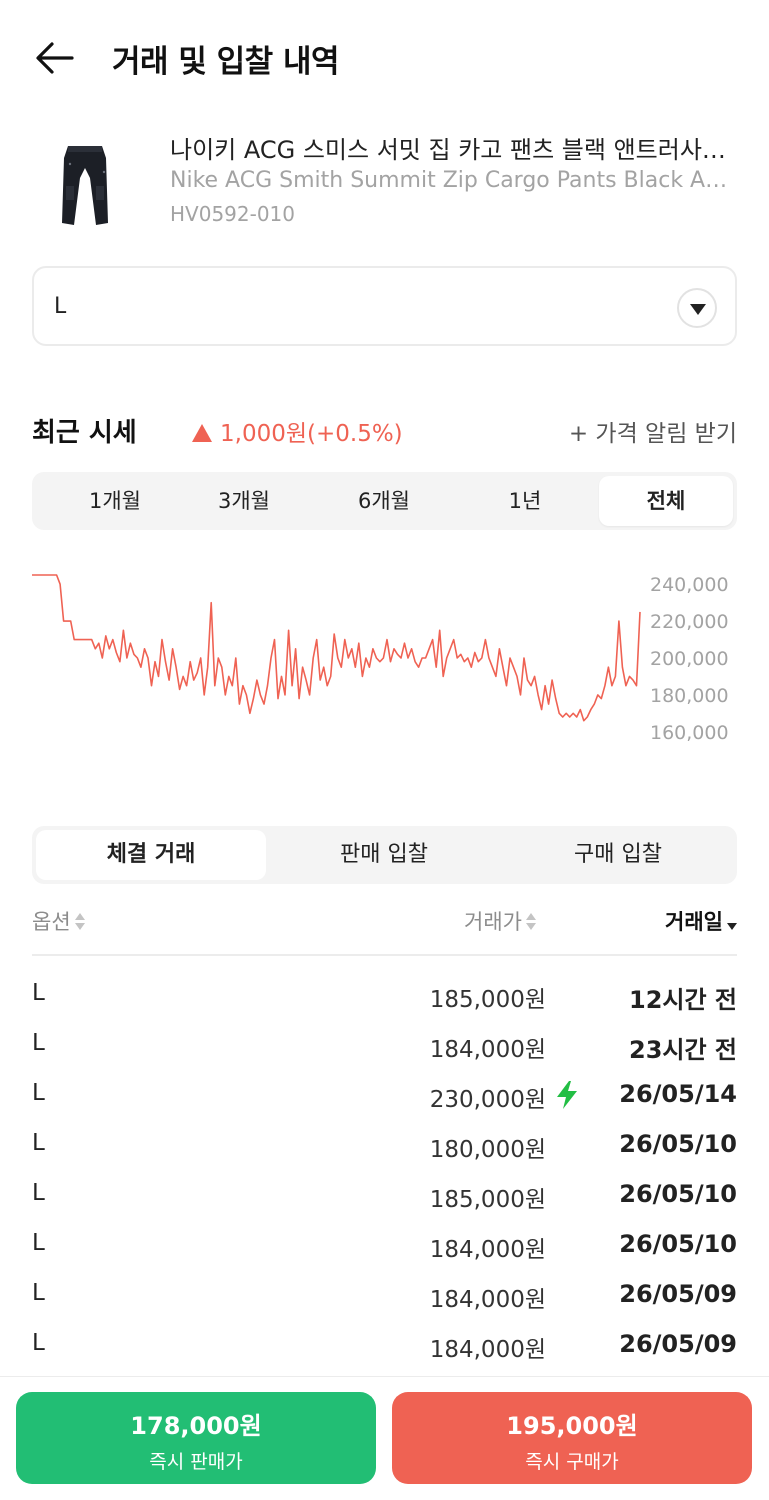 The height and width of the screenshot is (1500, 769). I want to click on chevron-down-icon, so click(697, 308).